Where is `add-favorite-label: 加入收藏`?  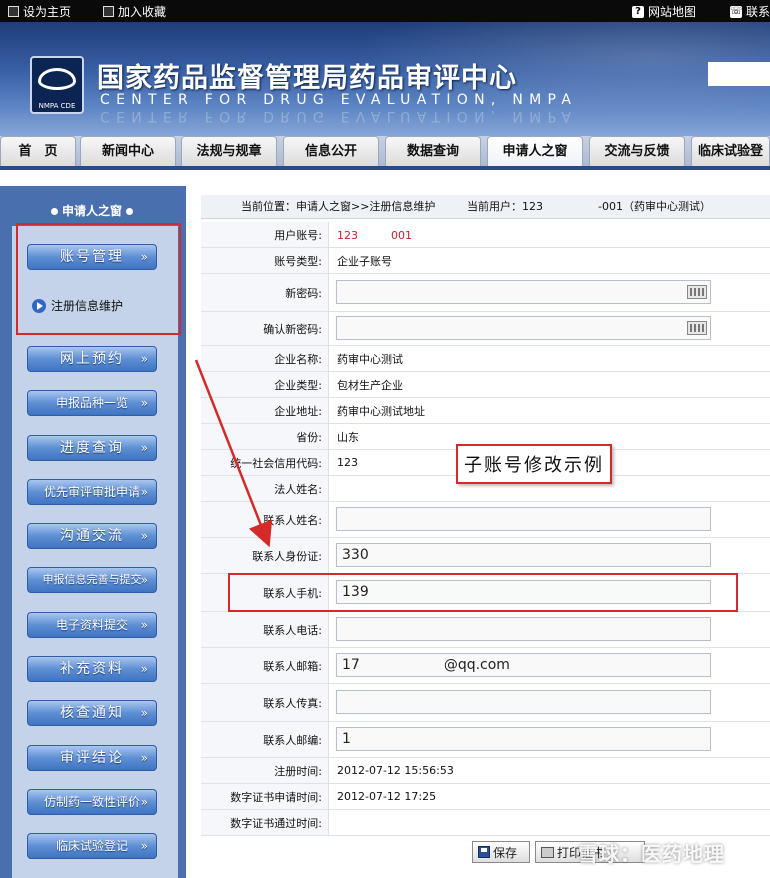 add-favorite-label: 加入收藏 is located at coordinates (142, 12).